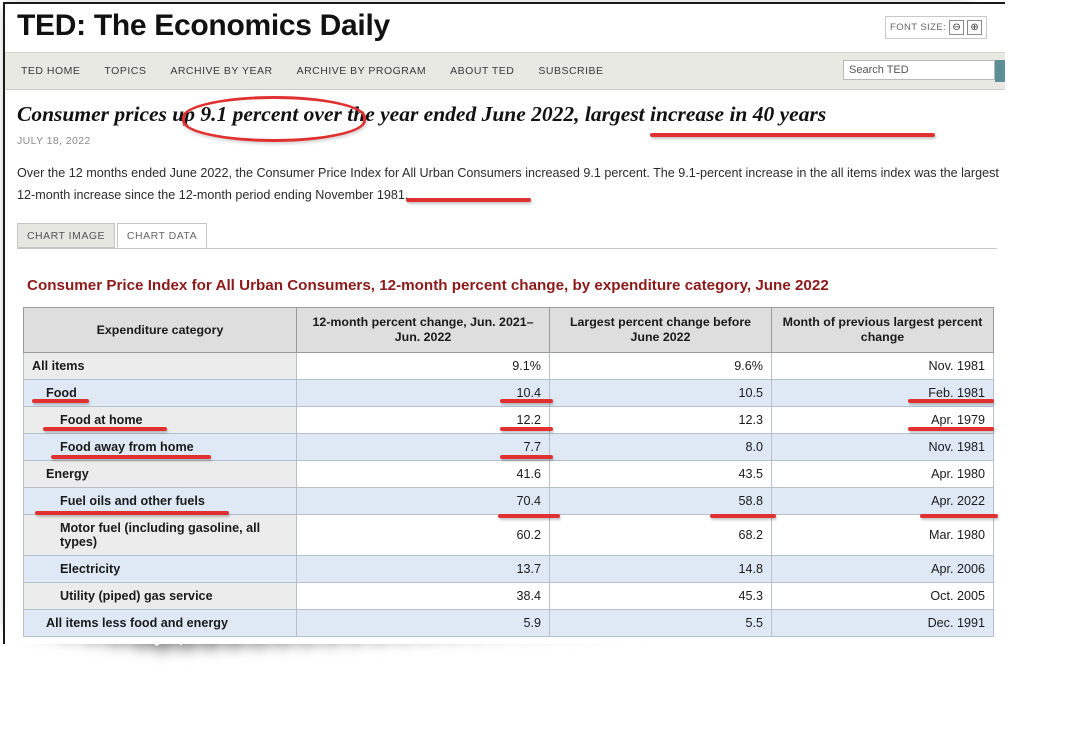 The width and height of the screenshot is (1077, 730). What do you see at coordinates (660, 366) in the screenshot?
I see `cell-largest-percent-change: 9.6%` at bounding box center [660, 366].